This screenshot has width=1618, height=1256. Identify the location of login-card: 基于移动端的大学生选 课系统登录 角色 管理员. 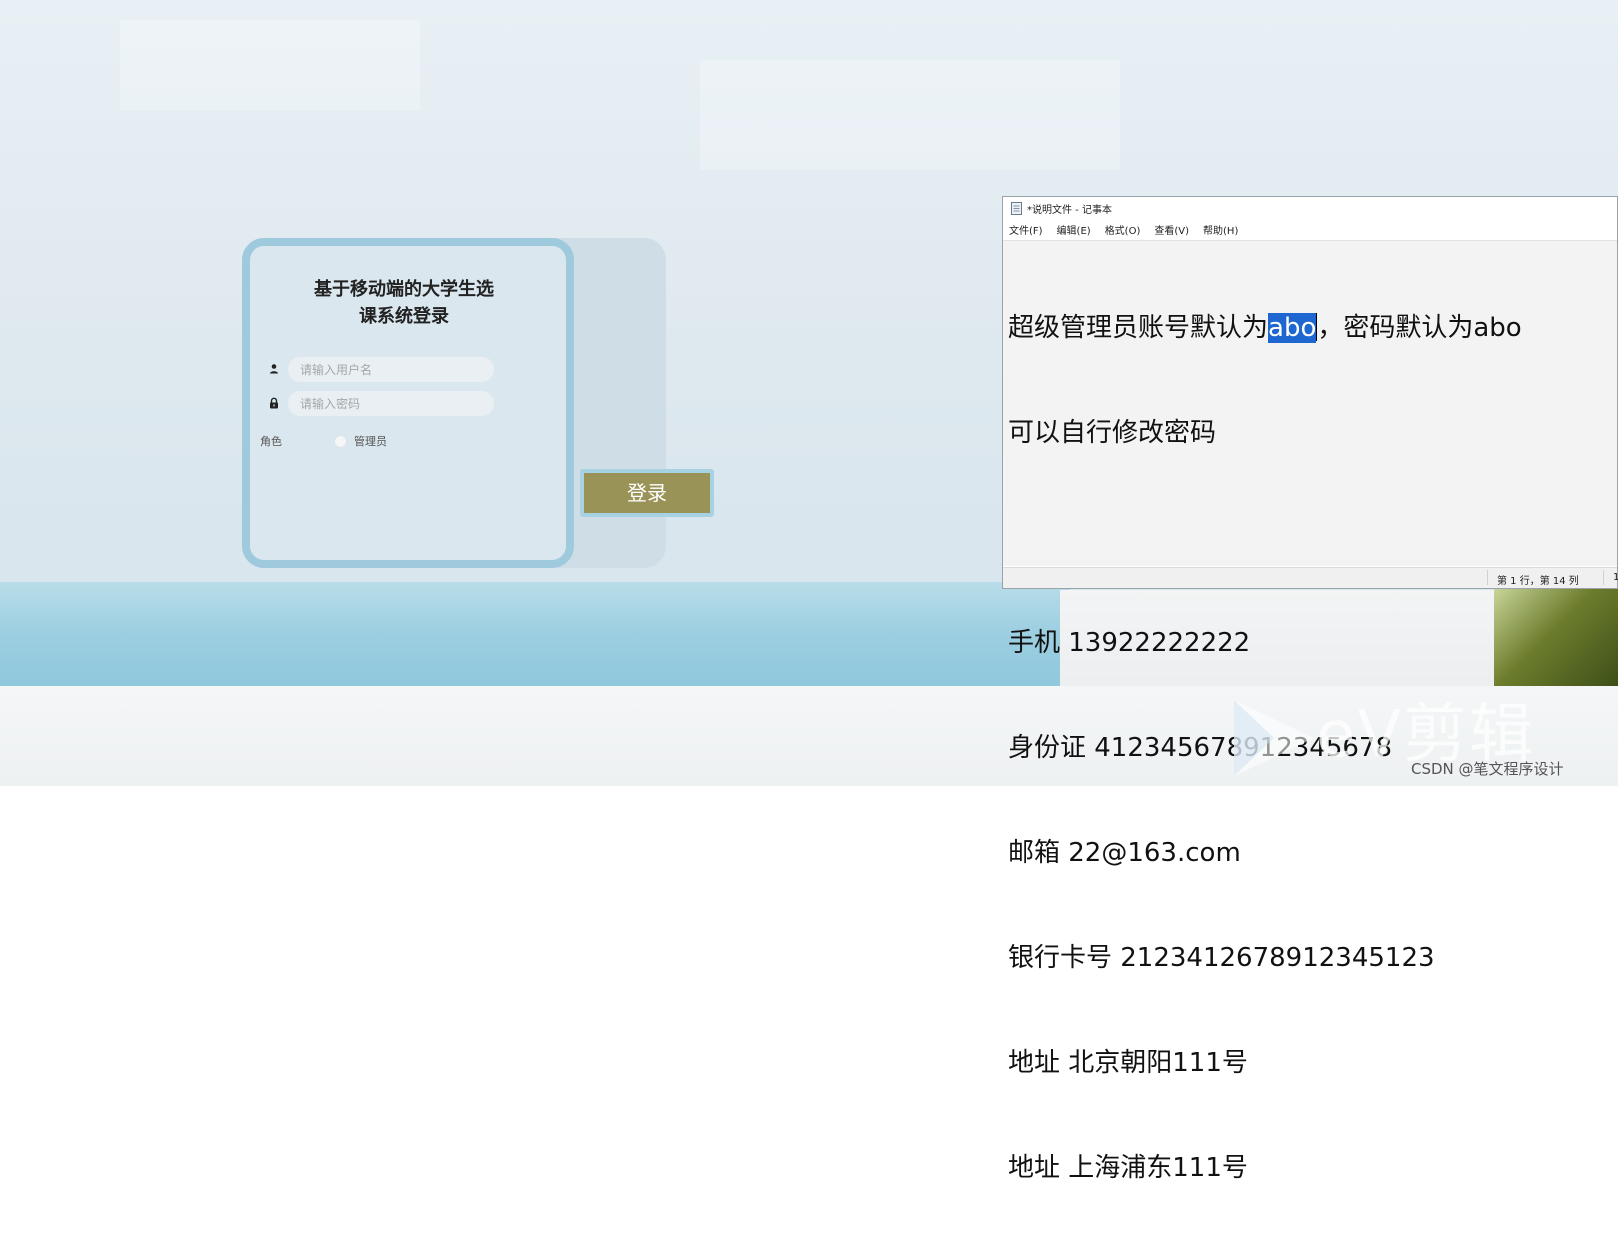
(408, 403).